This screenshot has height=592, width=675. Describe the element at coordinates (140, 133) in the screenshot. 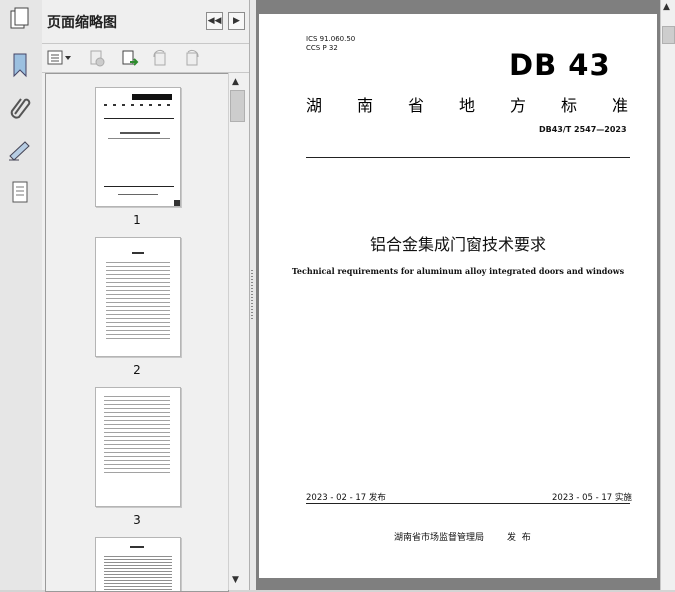

I see `thumb-title` at that location.